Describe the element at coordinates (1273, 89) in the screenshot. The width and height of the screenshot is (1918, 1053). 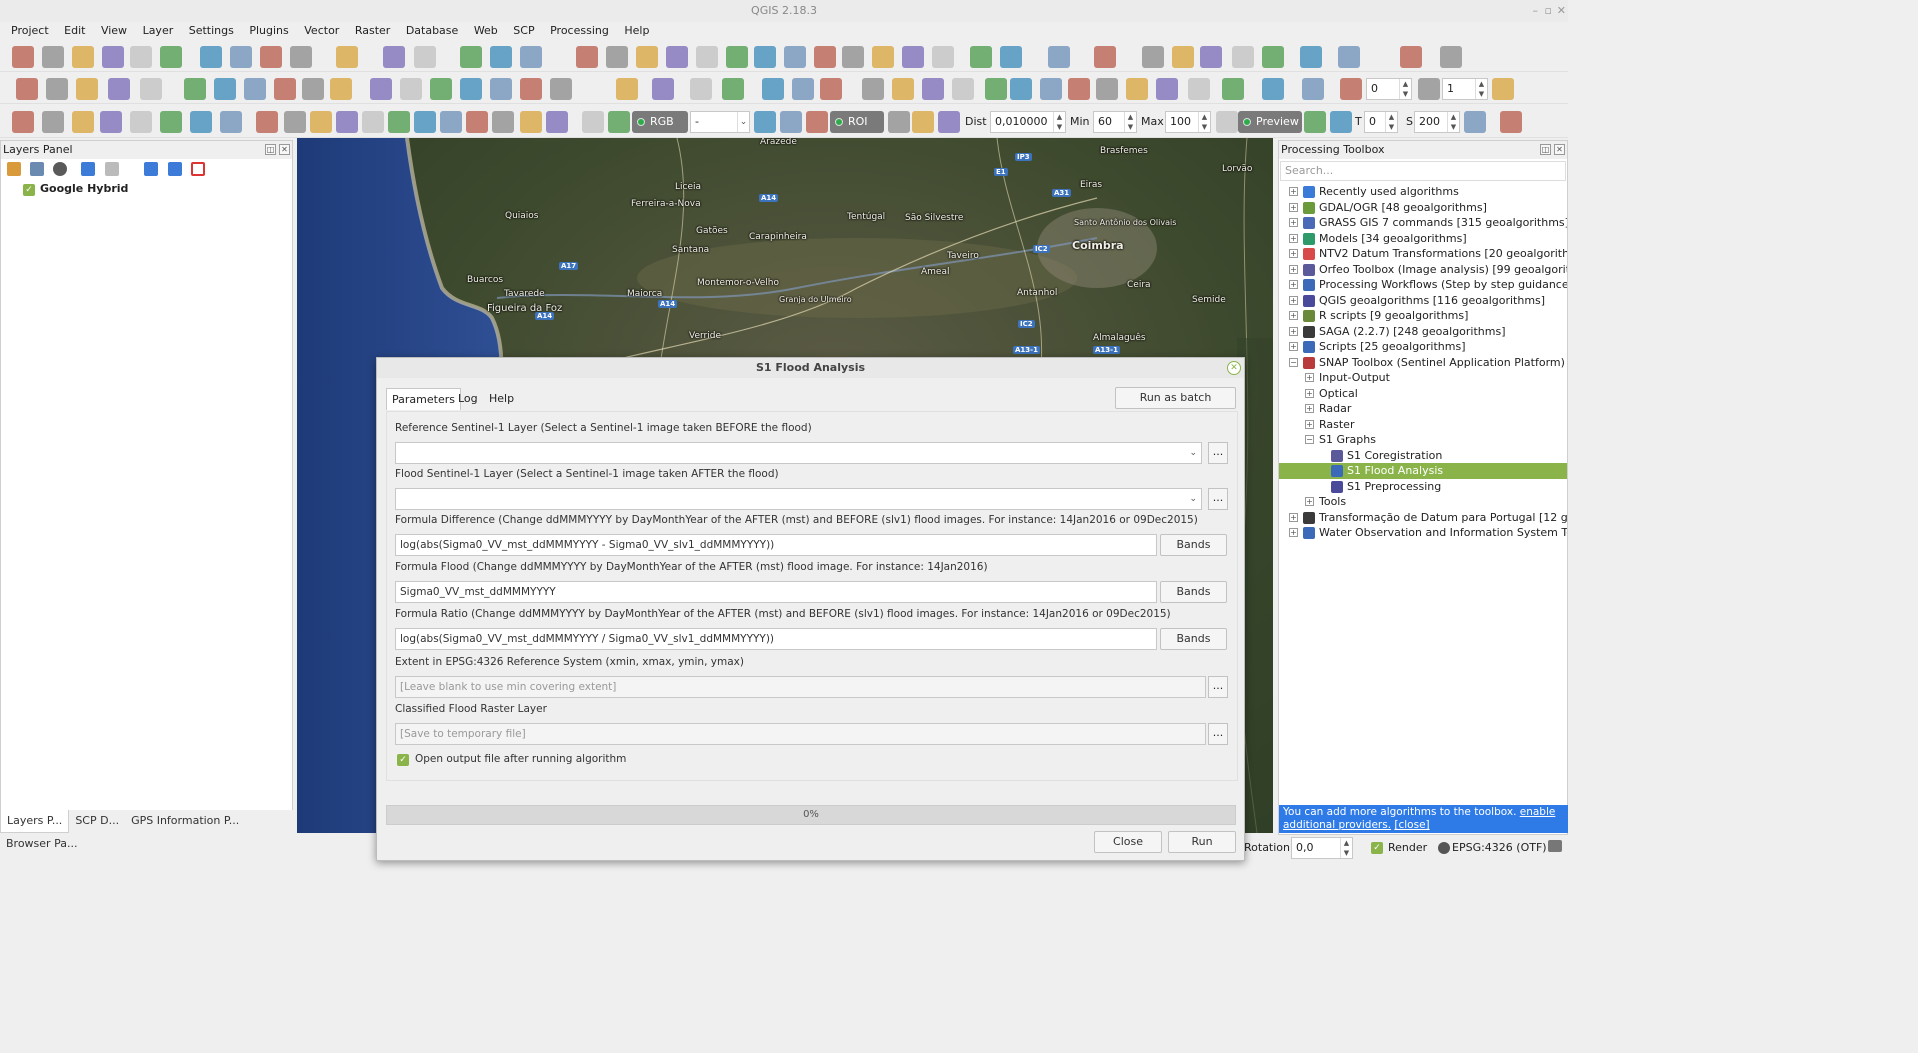
I see `tile-icon` at that location.